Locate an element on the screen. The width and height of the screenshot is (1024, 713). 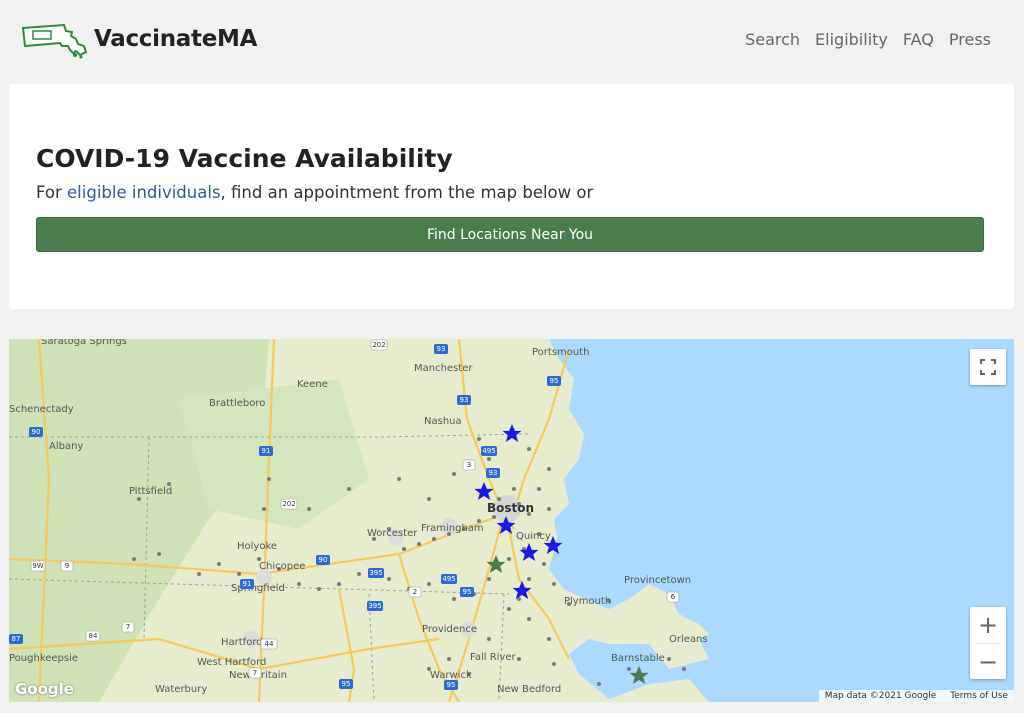
terms-of-use-link: Terms of Use is located at coordinates (979, 696).